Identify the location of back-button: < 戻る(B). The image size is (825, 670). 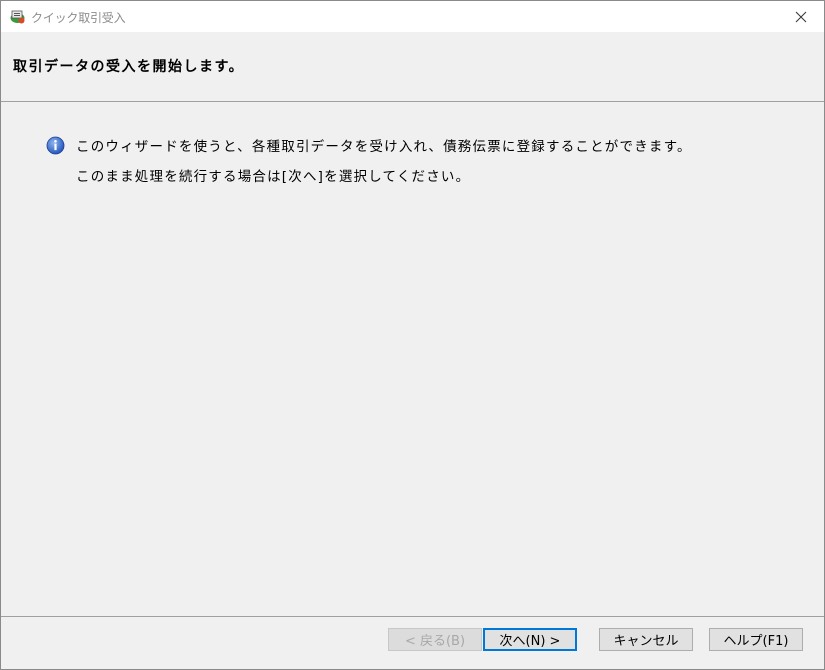
(435, 639).